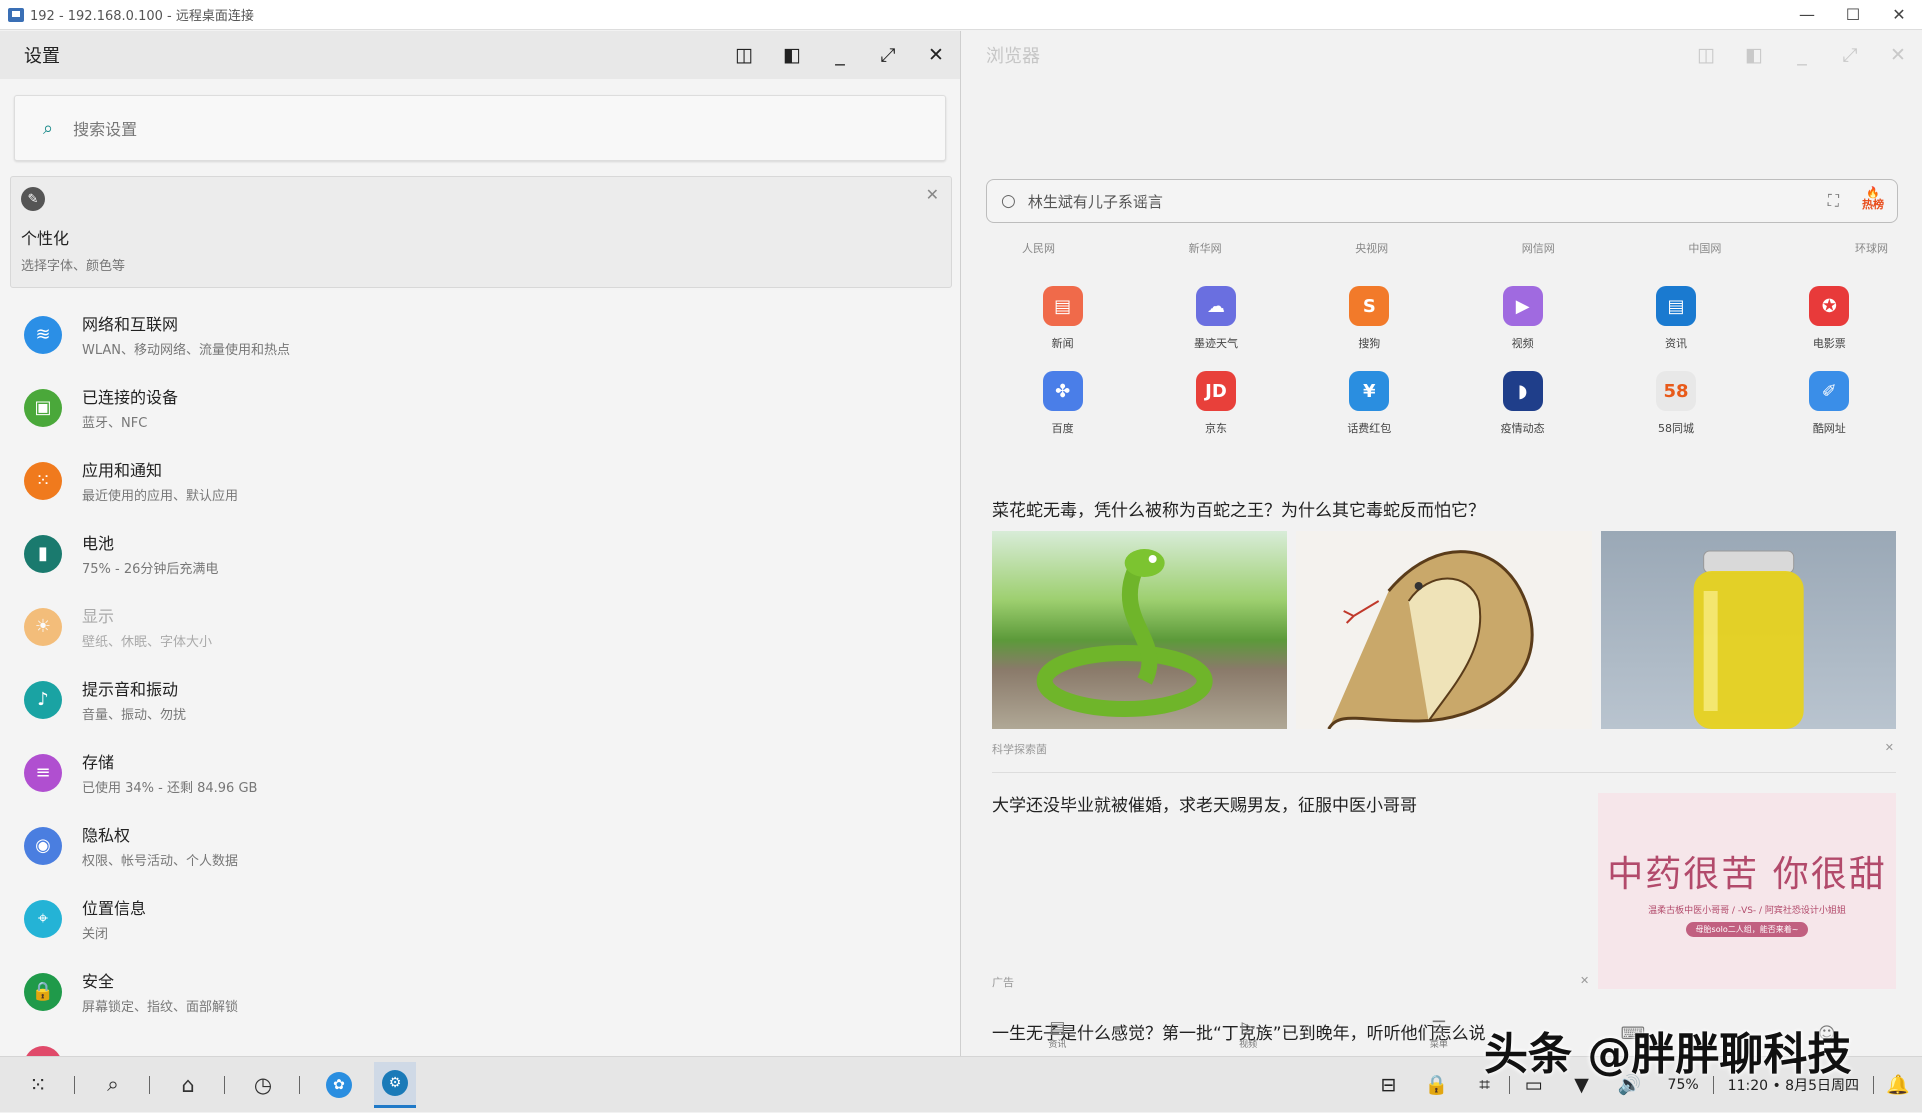 Image resolution: width=1922 pixels, height=1113 pixels. What do you see at coordinates (160, 861) in the screenshot?
I see `settings-item-subtitle: 权限、帐号活动、个人数据` at bounding box center [160, 861].